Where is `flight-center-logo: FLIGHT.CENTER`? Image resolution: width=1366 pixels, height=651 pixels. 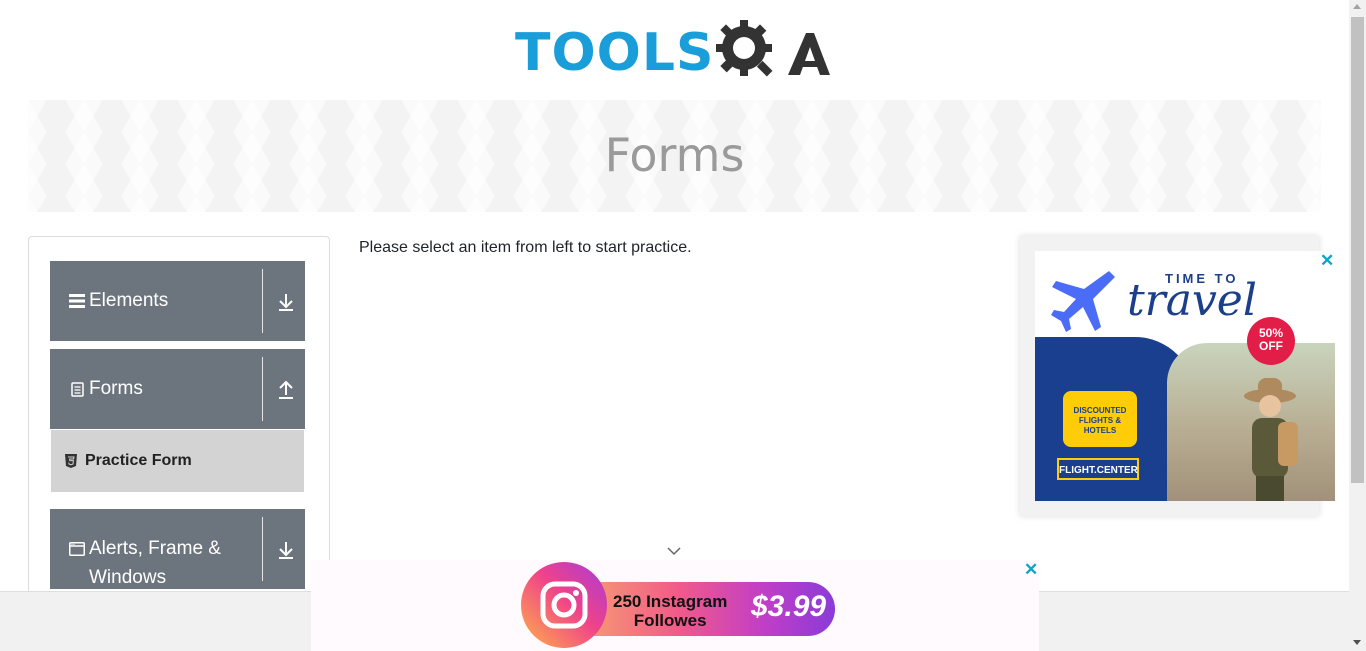
flight-center-logo: FLIGHT.CENTER is located at coordinates (1098, 469).